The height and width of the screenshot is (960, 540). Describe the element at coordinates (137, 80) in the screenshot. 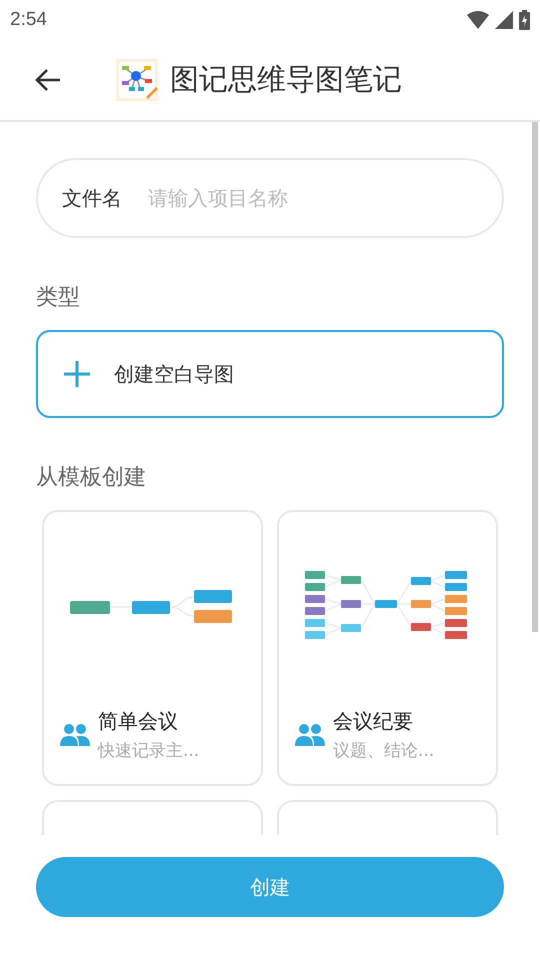

I see `app-logo-icon` at that location.